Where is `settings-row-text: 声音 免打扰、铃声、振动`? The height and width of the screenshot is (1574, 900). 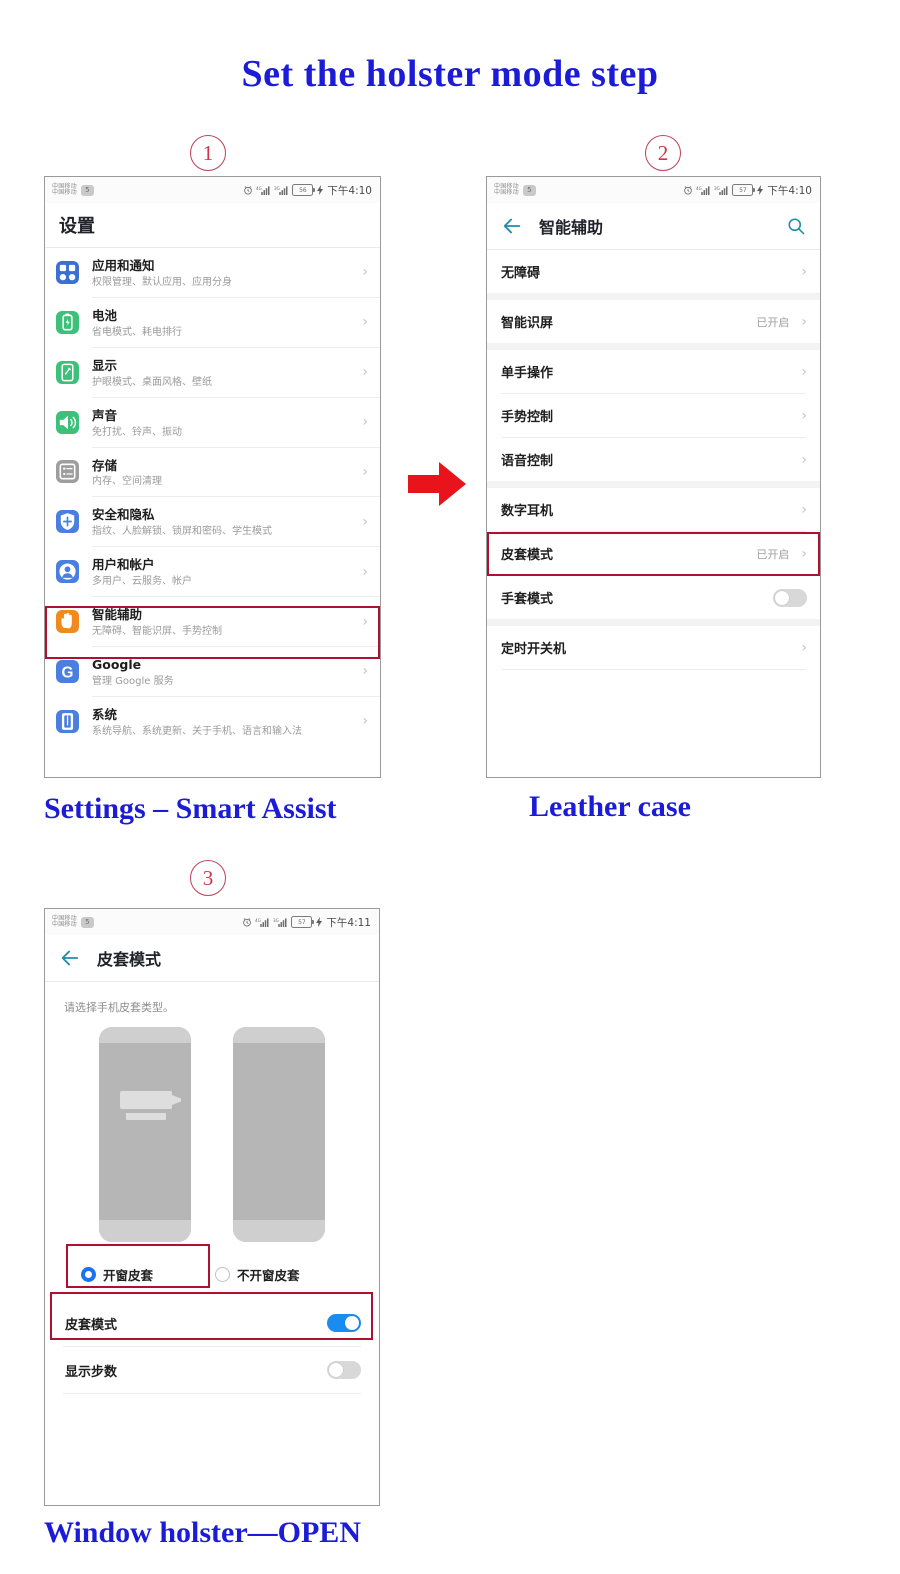 settings-row-text: 声音 免打扰、铃声、振动 is located at coordinates (224, 422).